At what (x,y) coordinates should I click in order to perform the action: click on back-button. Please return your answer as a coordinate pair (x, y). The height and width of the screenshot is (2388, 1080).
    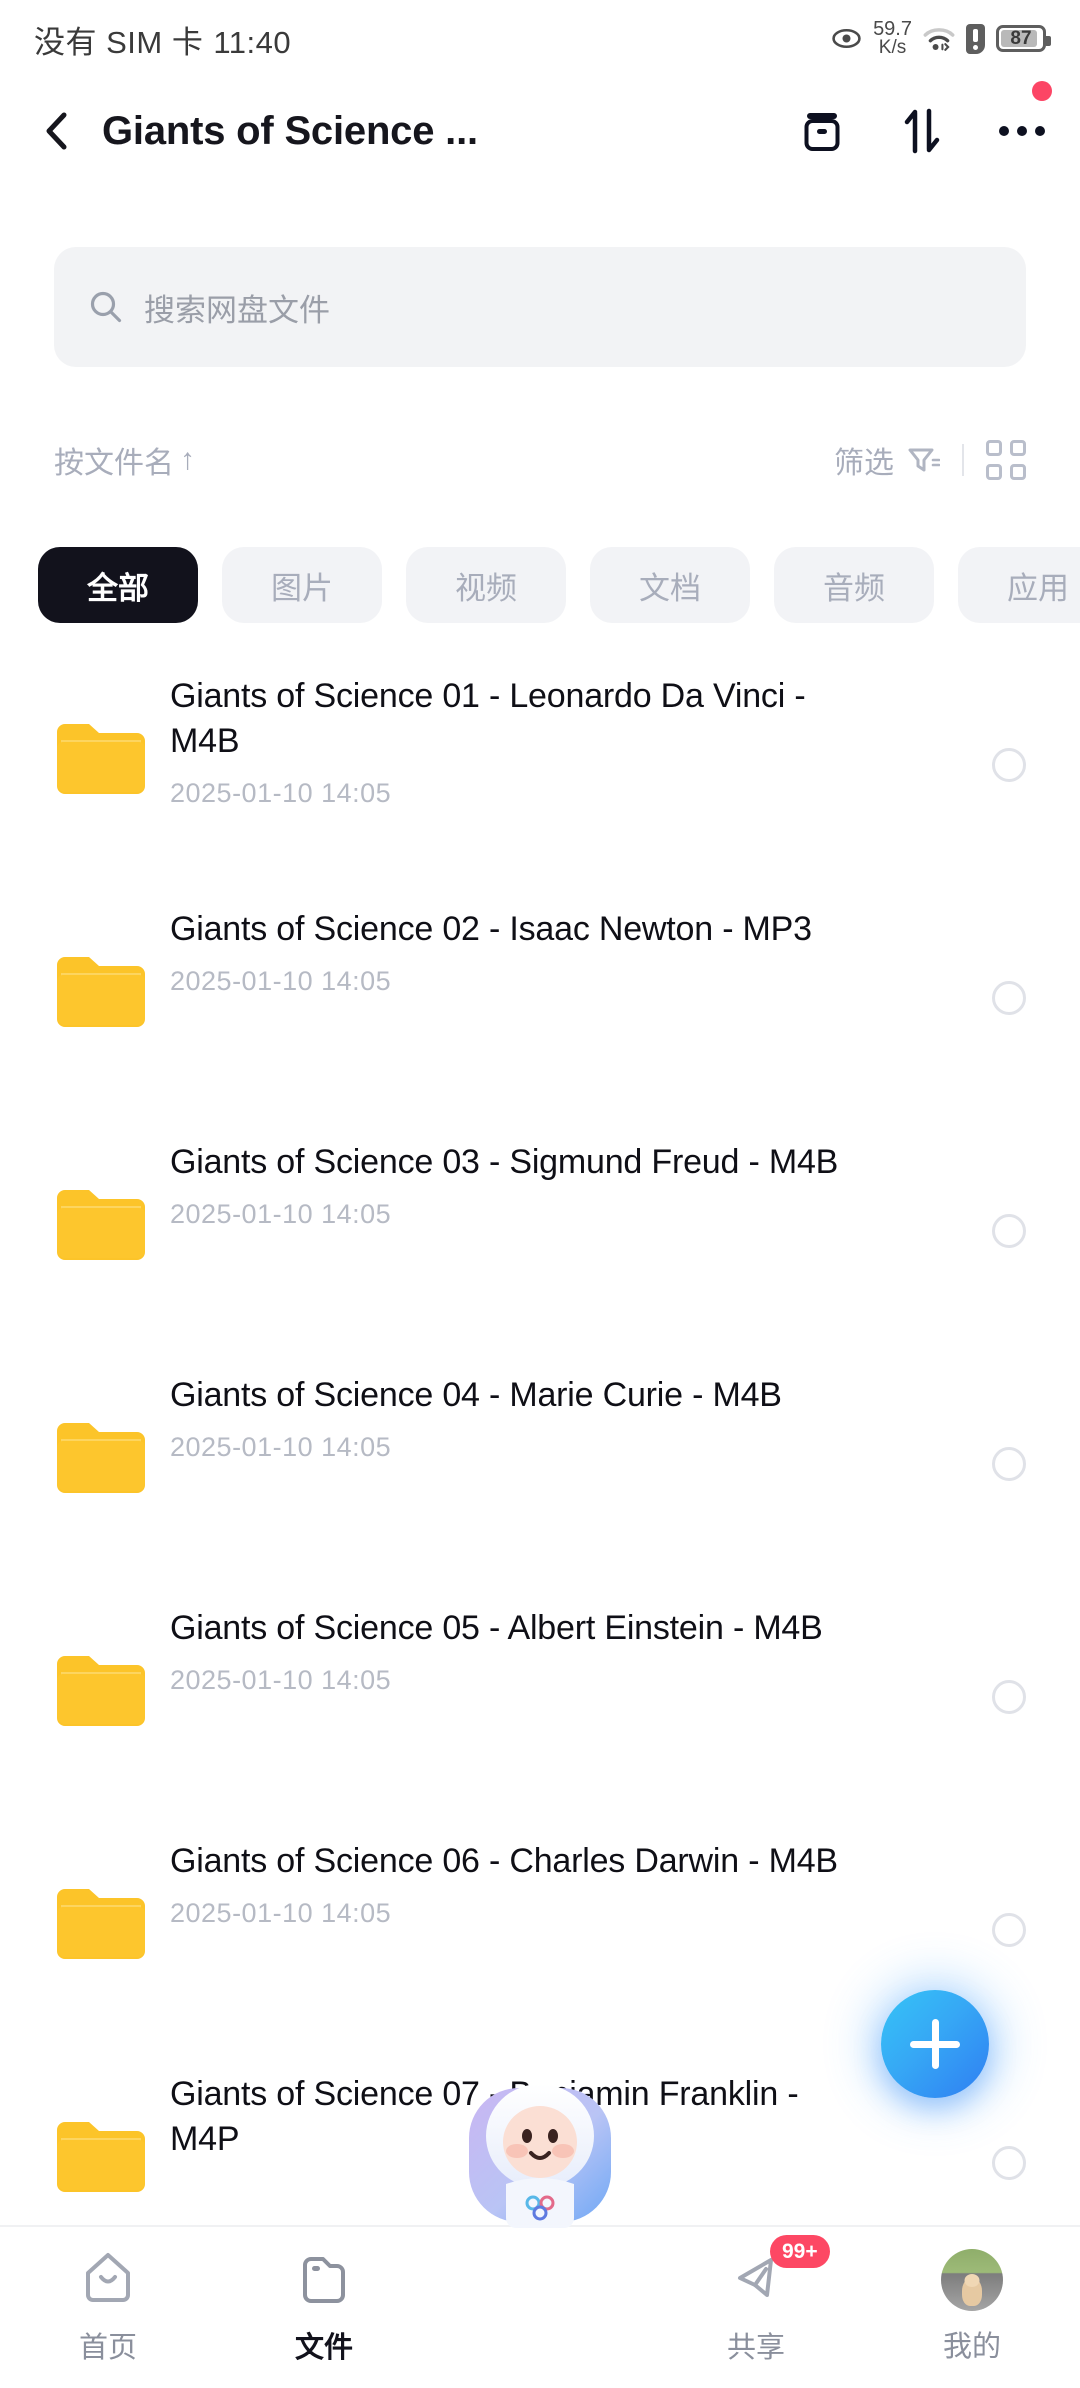
    Looking at the image, I should click on (57, 131).